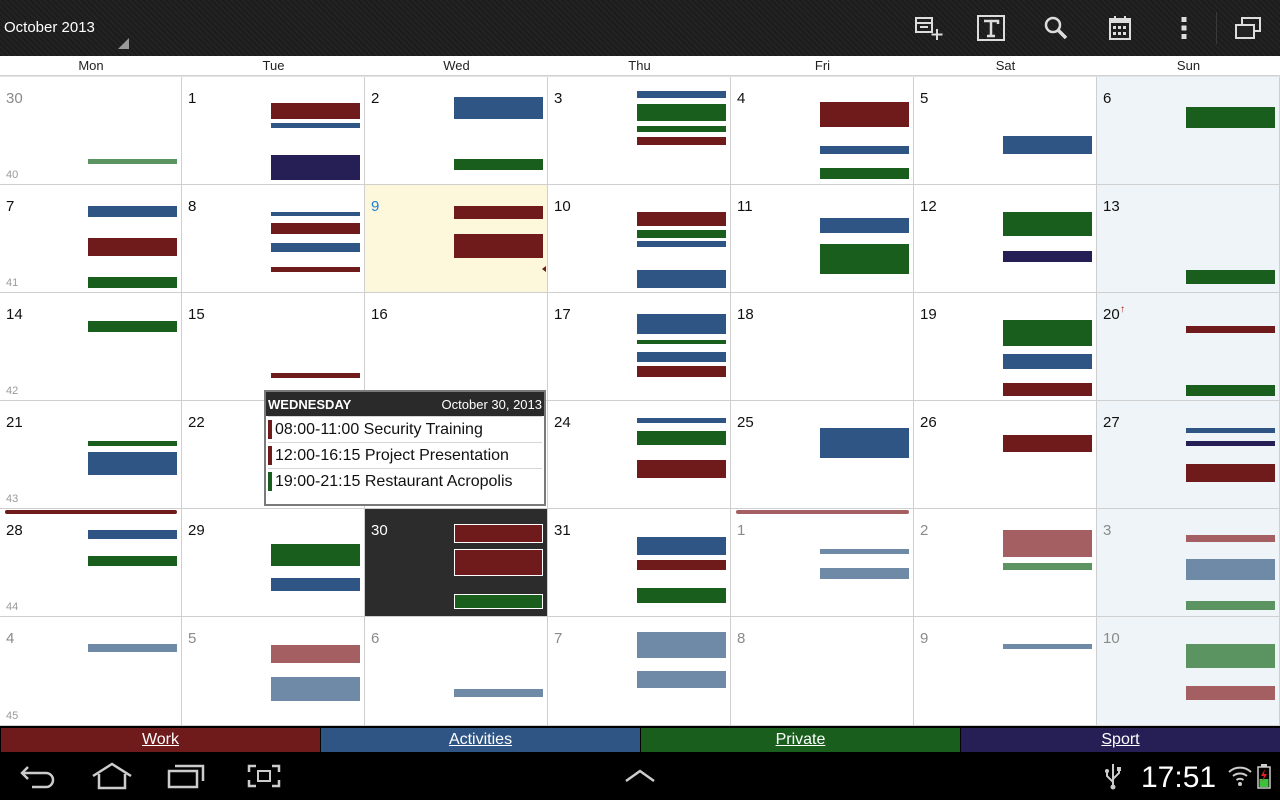 Image resolution: width=1280 pixels, height=800 pixels. I want to click on legend-work: Work, so click(160, 740).